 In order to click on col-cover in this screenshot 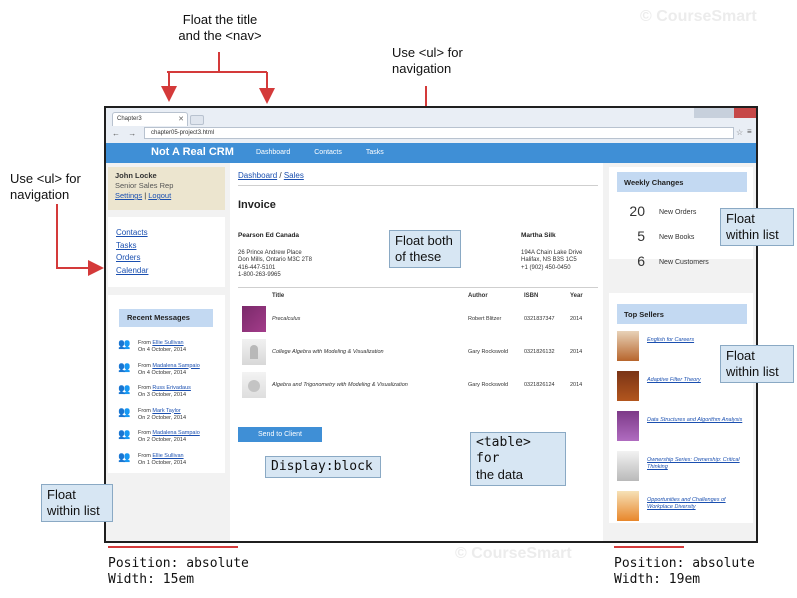, I will do `click(255, 296)`.